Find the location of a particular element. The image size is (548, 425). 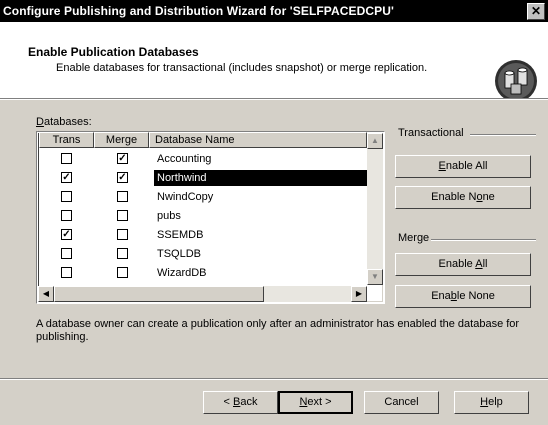

scroll-left-button: ◀ is located at coordinates (46, 294).